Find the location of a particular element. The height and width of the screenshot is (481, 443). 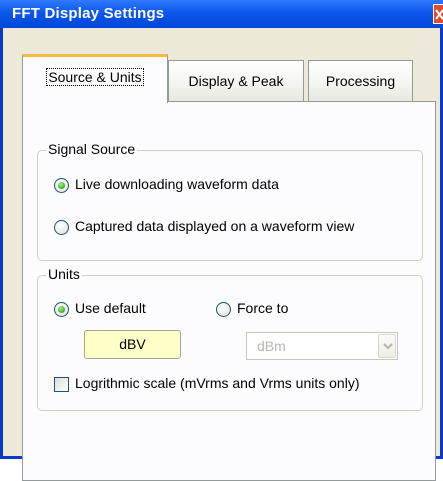

force-to-label: Force to is located at coordinates (262, 308).